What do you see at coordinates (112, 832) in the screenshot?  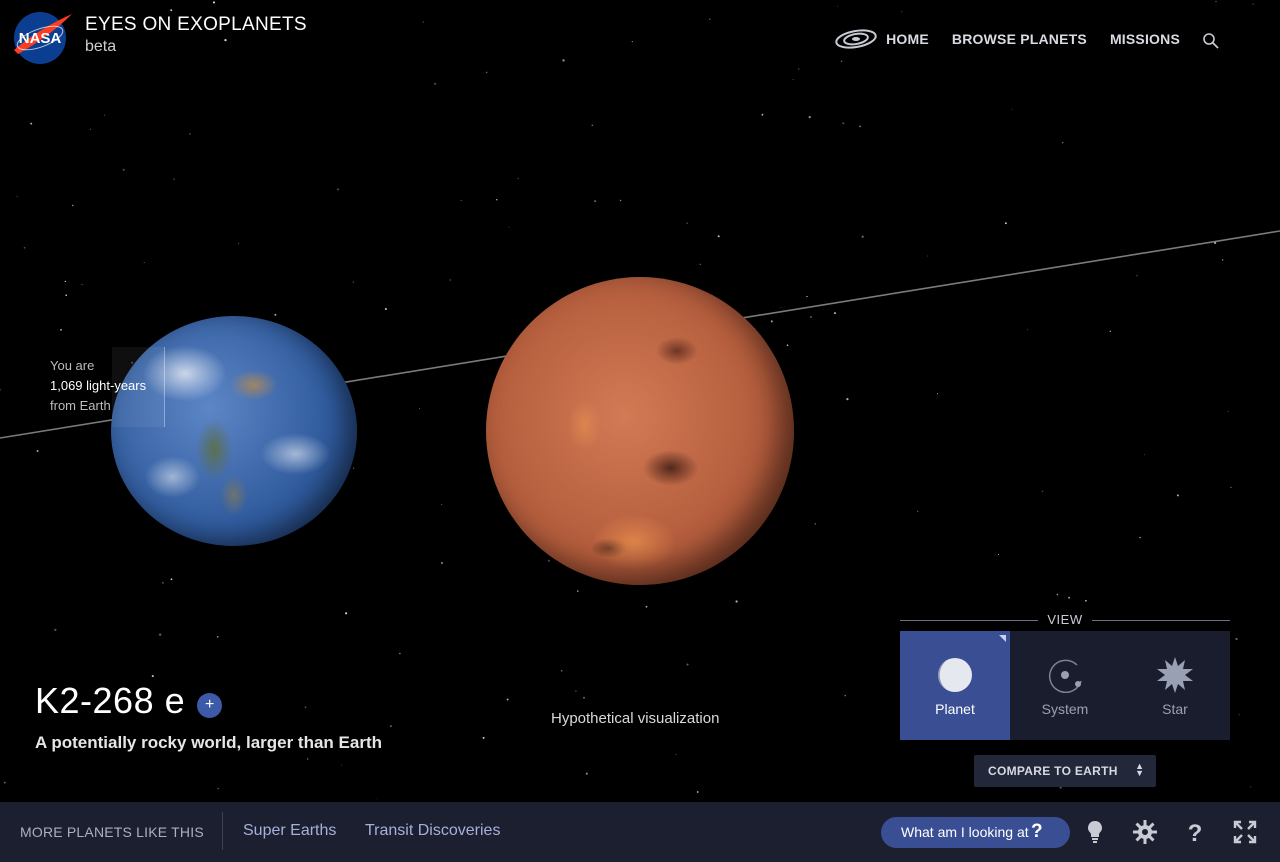 I see `more-planets-label: MORE PLANETS LIKE THIS` at bounding box center [112, 832].